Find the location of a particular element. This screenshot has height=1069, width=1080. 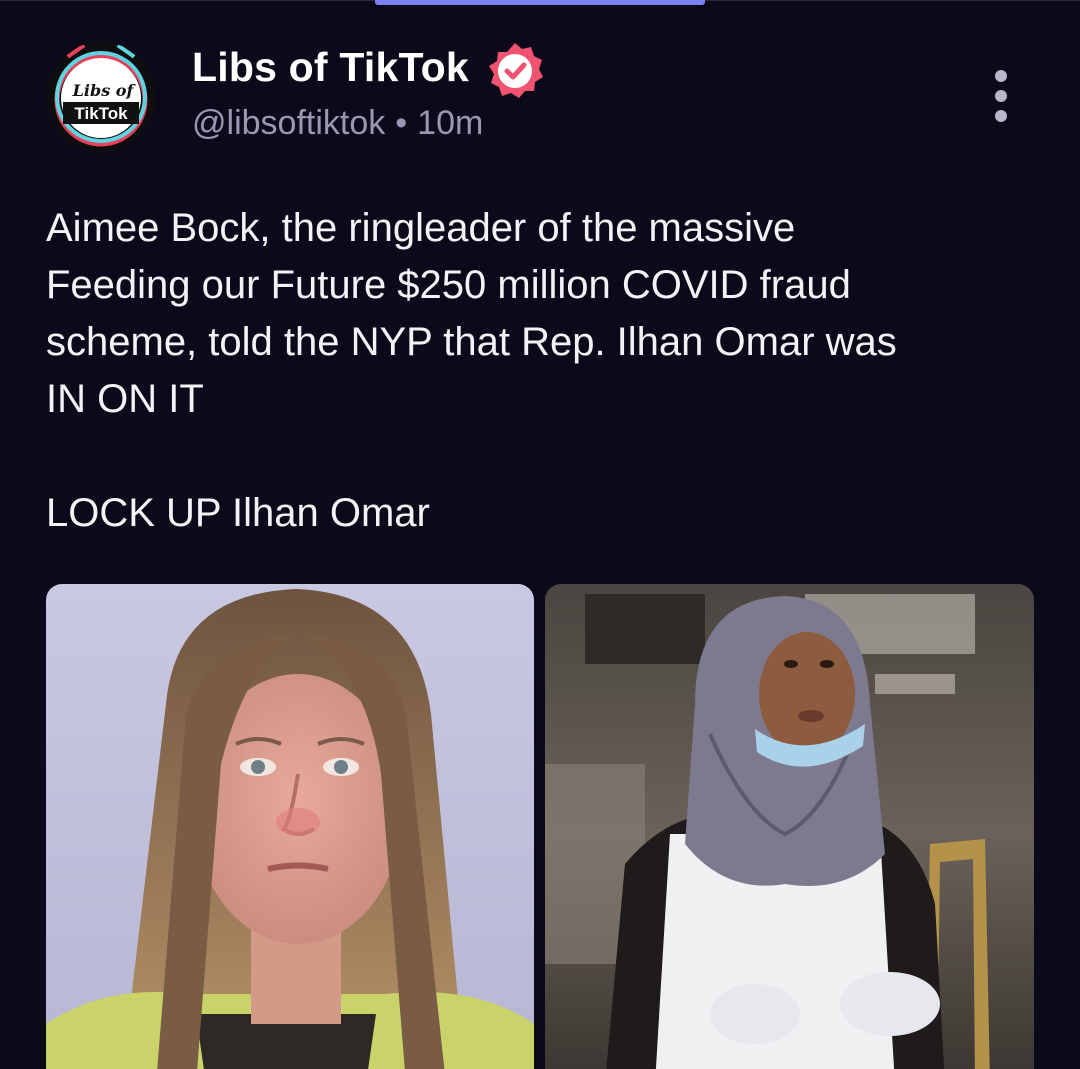

avatar: Libs of TikTok is located at coordinates (101, 97).